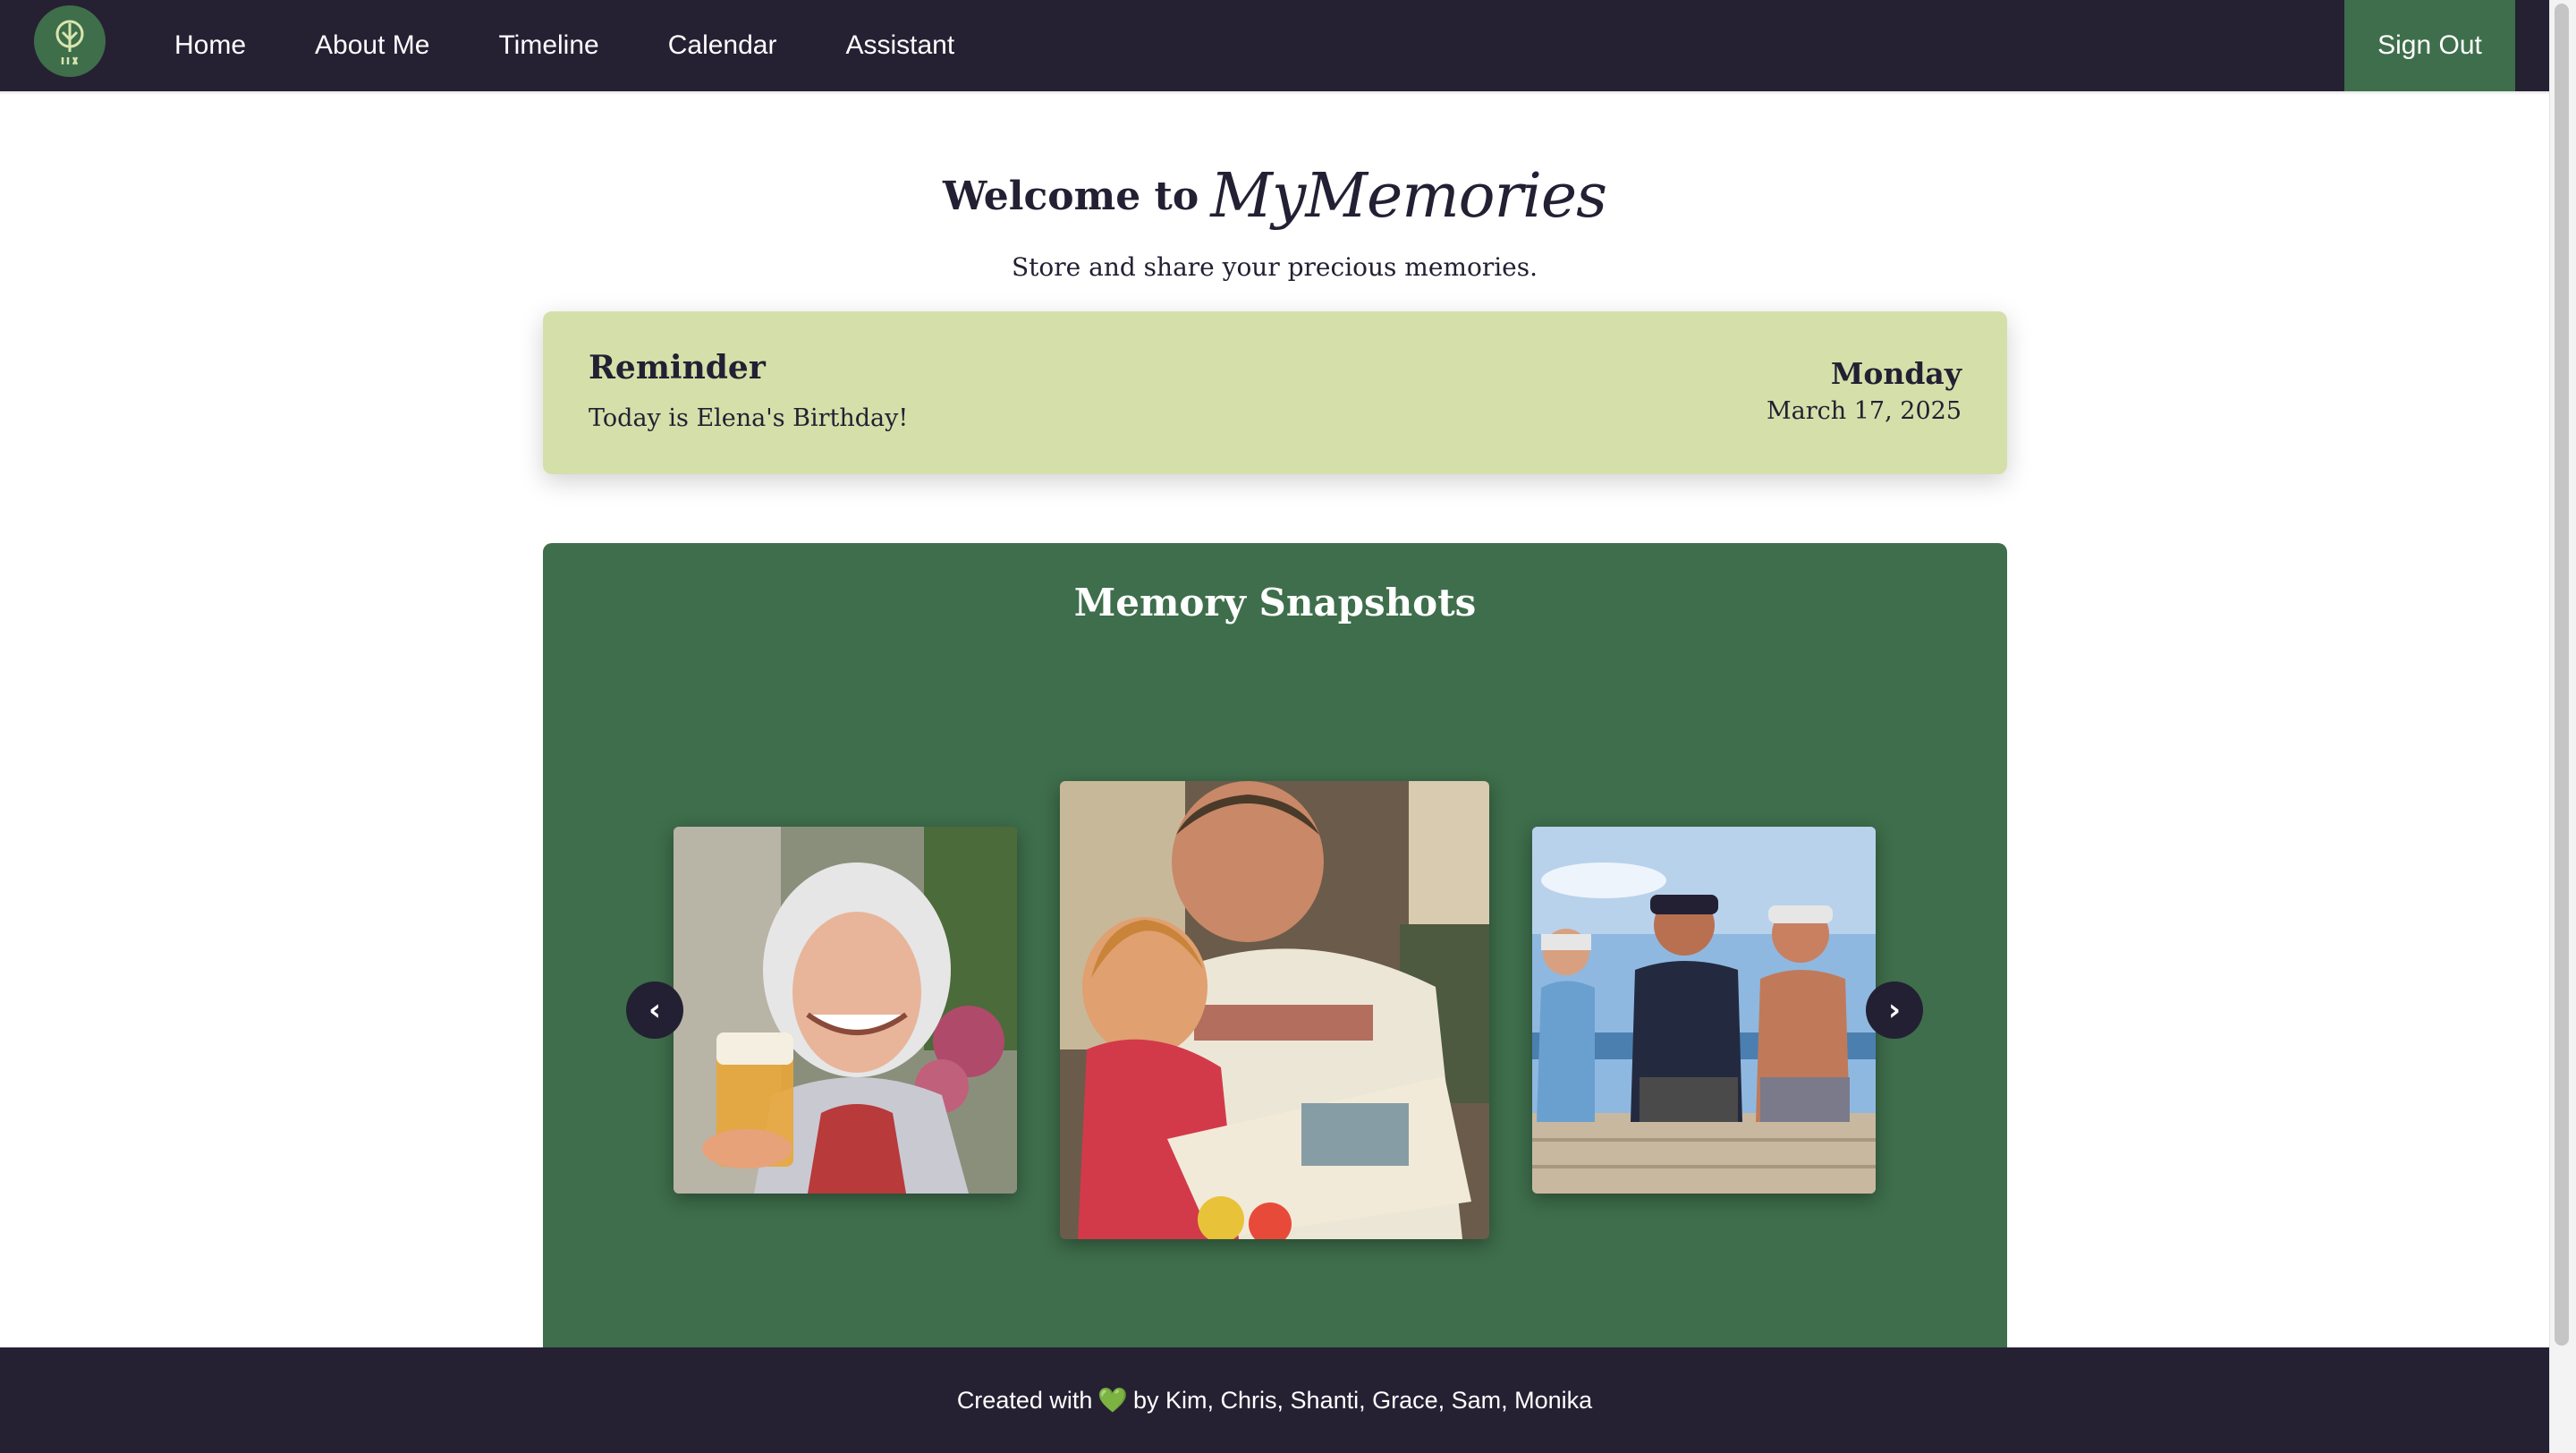  I want to click on nav-assistant: Assistant, so click(899, 45).